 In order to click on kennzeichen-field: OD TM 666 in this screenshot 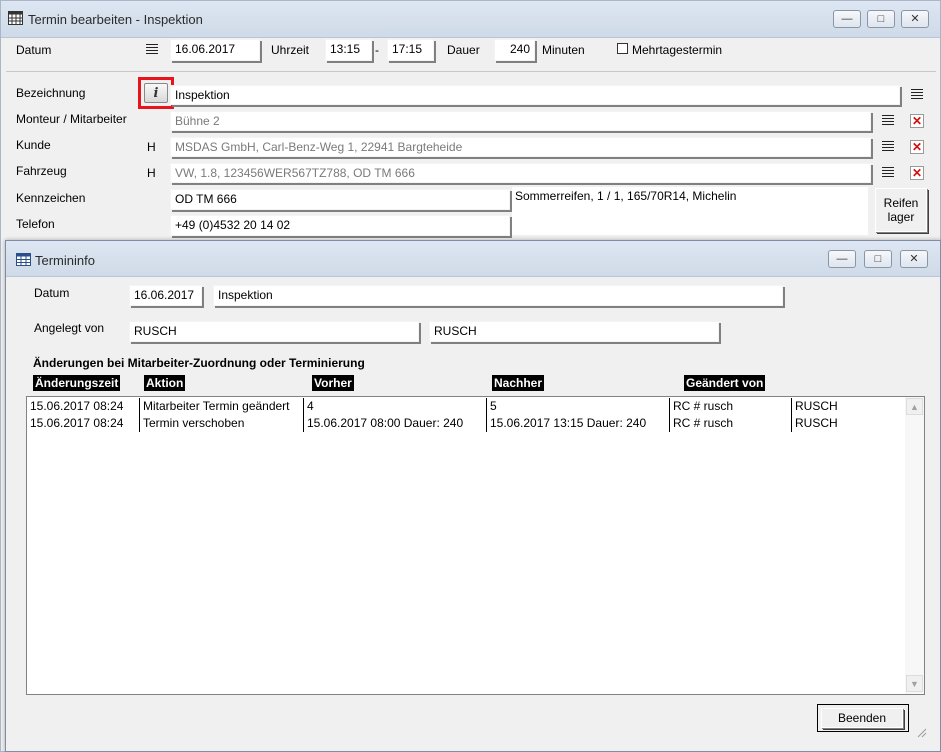, I will do `click(340, 199)`.